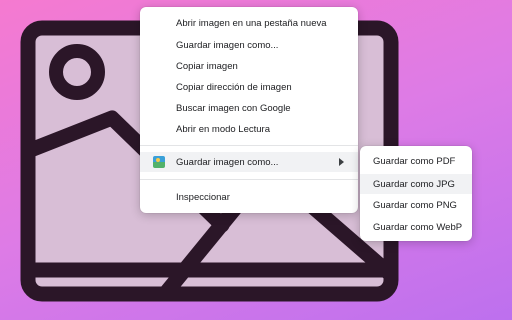  I want to click on menu-item-label: Buscar imagen con Google, so click(233, 108).